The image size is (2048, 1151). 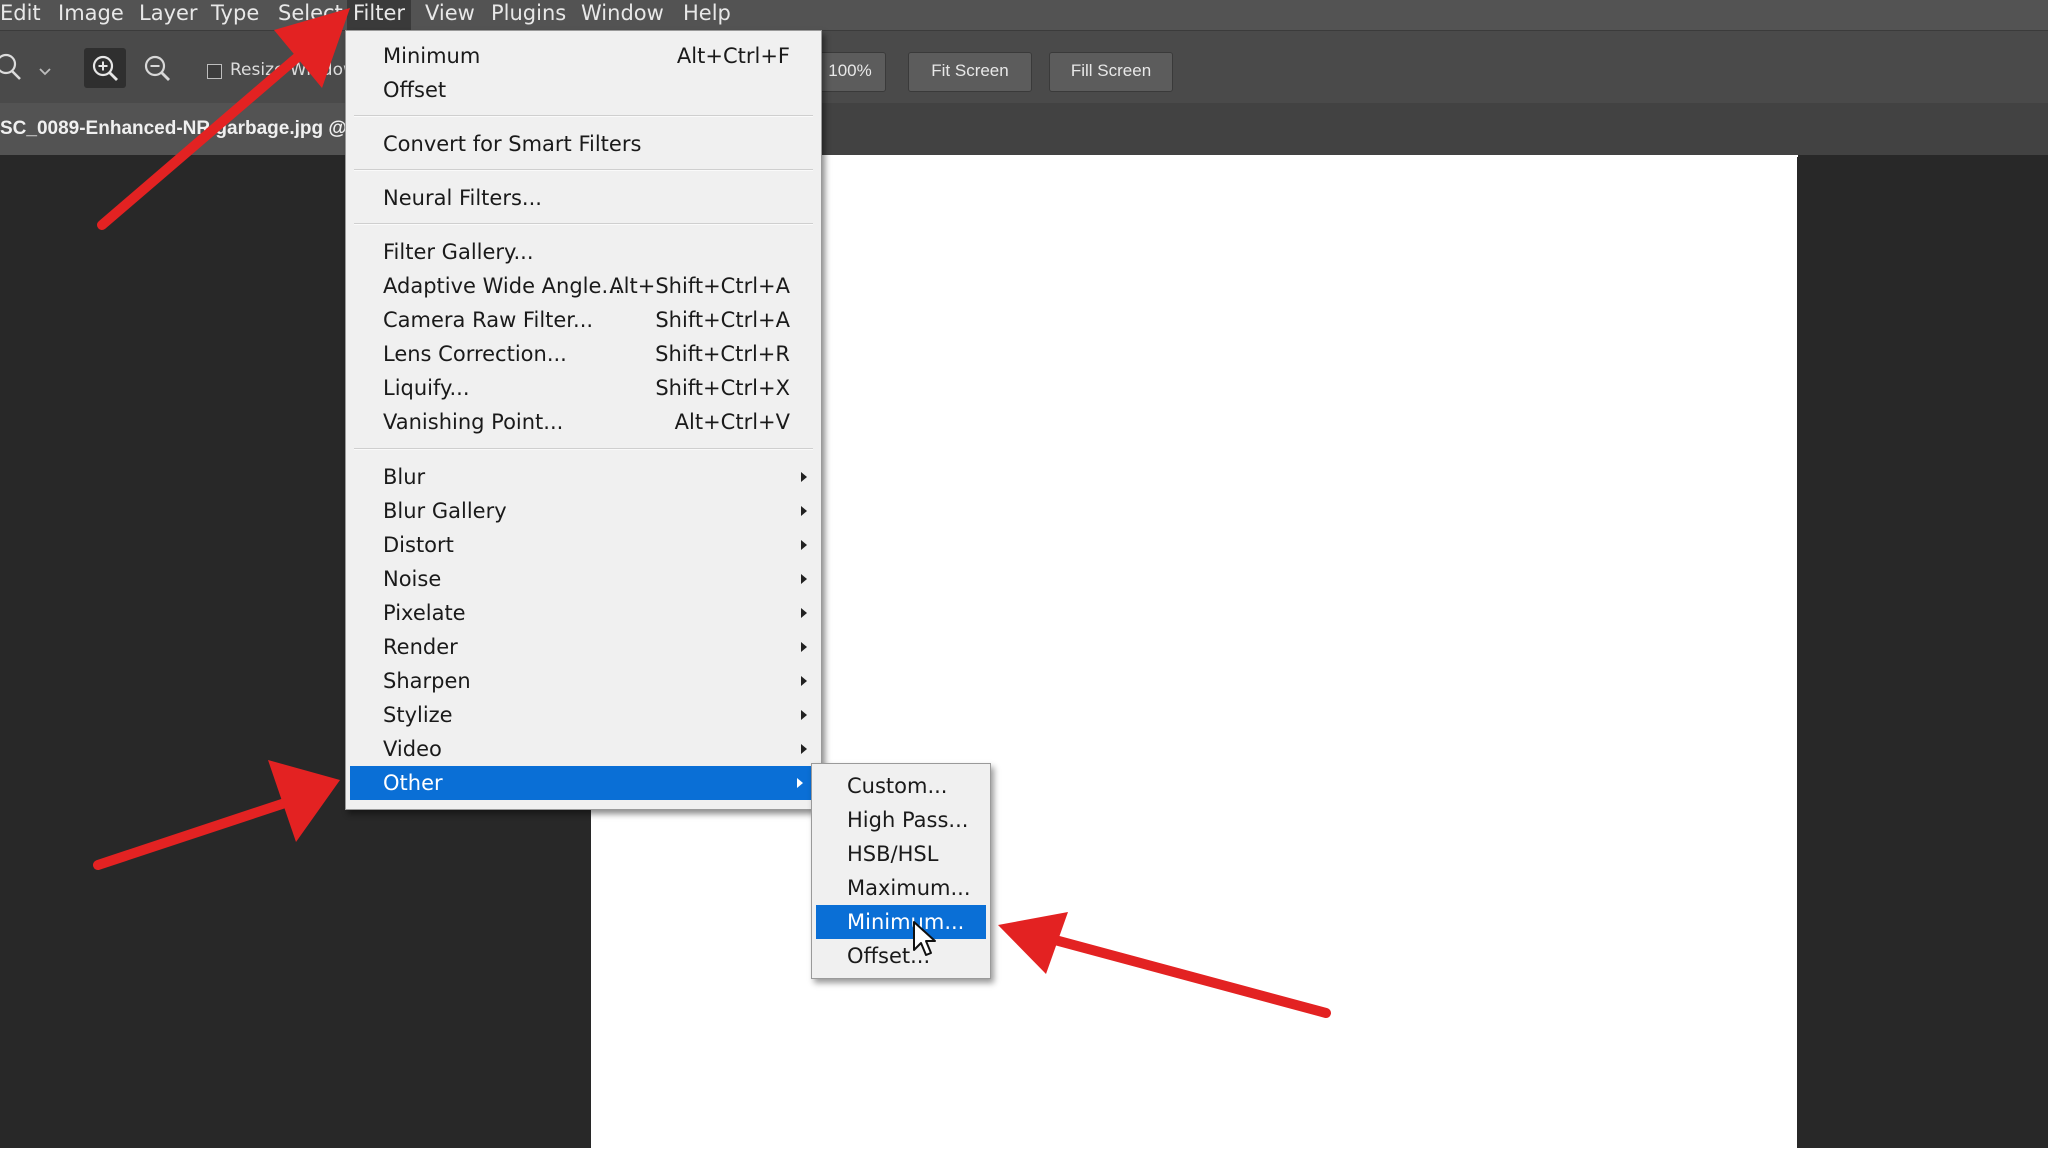 What do you see at coordinates (722, 388) in the screenshot?
I see `menu-item-shortcut: Shift+Ctrl+X` at bounding box center [722, 388].